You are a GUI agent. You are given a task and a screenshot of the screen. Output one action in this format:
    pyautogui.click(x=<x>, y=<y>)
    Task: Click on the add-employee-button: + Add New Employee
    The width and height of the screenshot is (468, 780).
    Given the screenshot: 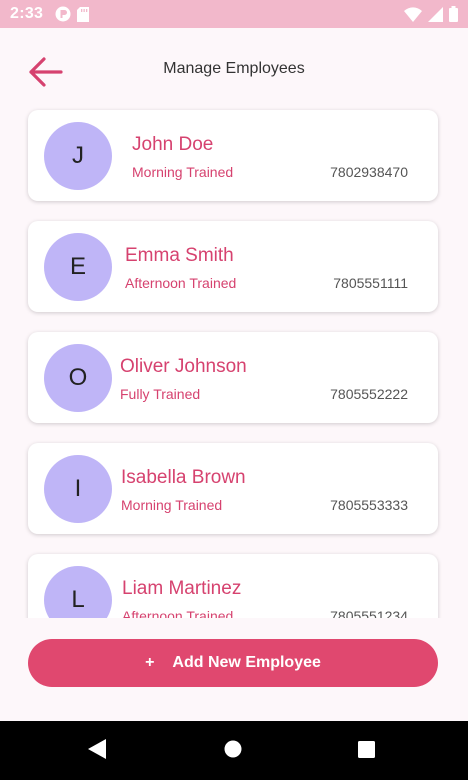 What is the action you would take?
    pyautogui.click(x=233, y=663)
    